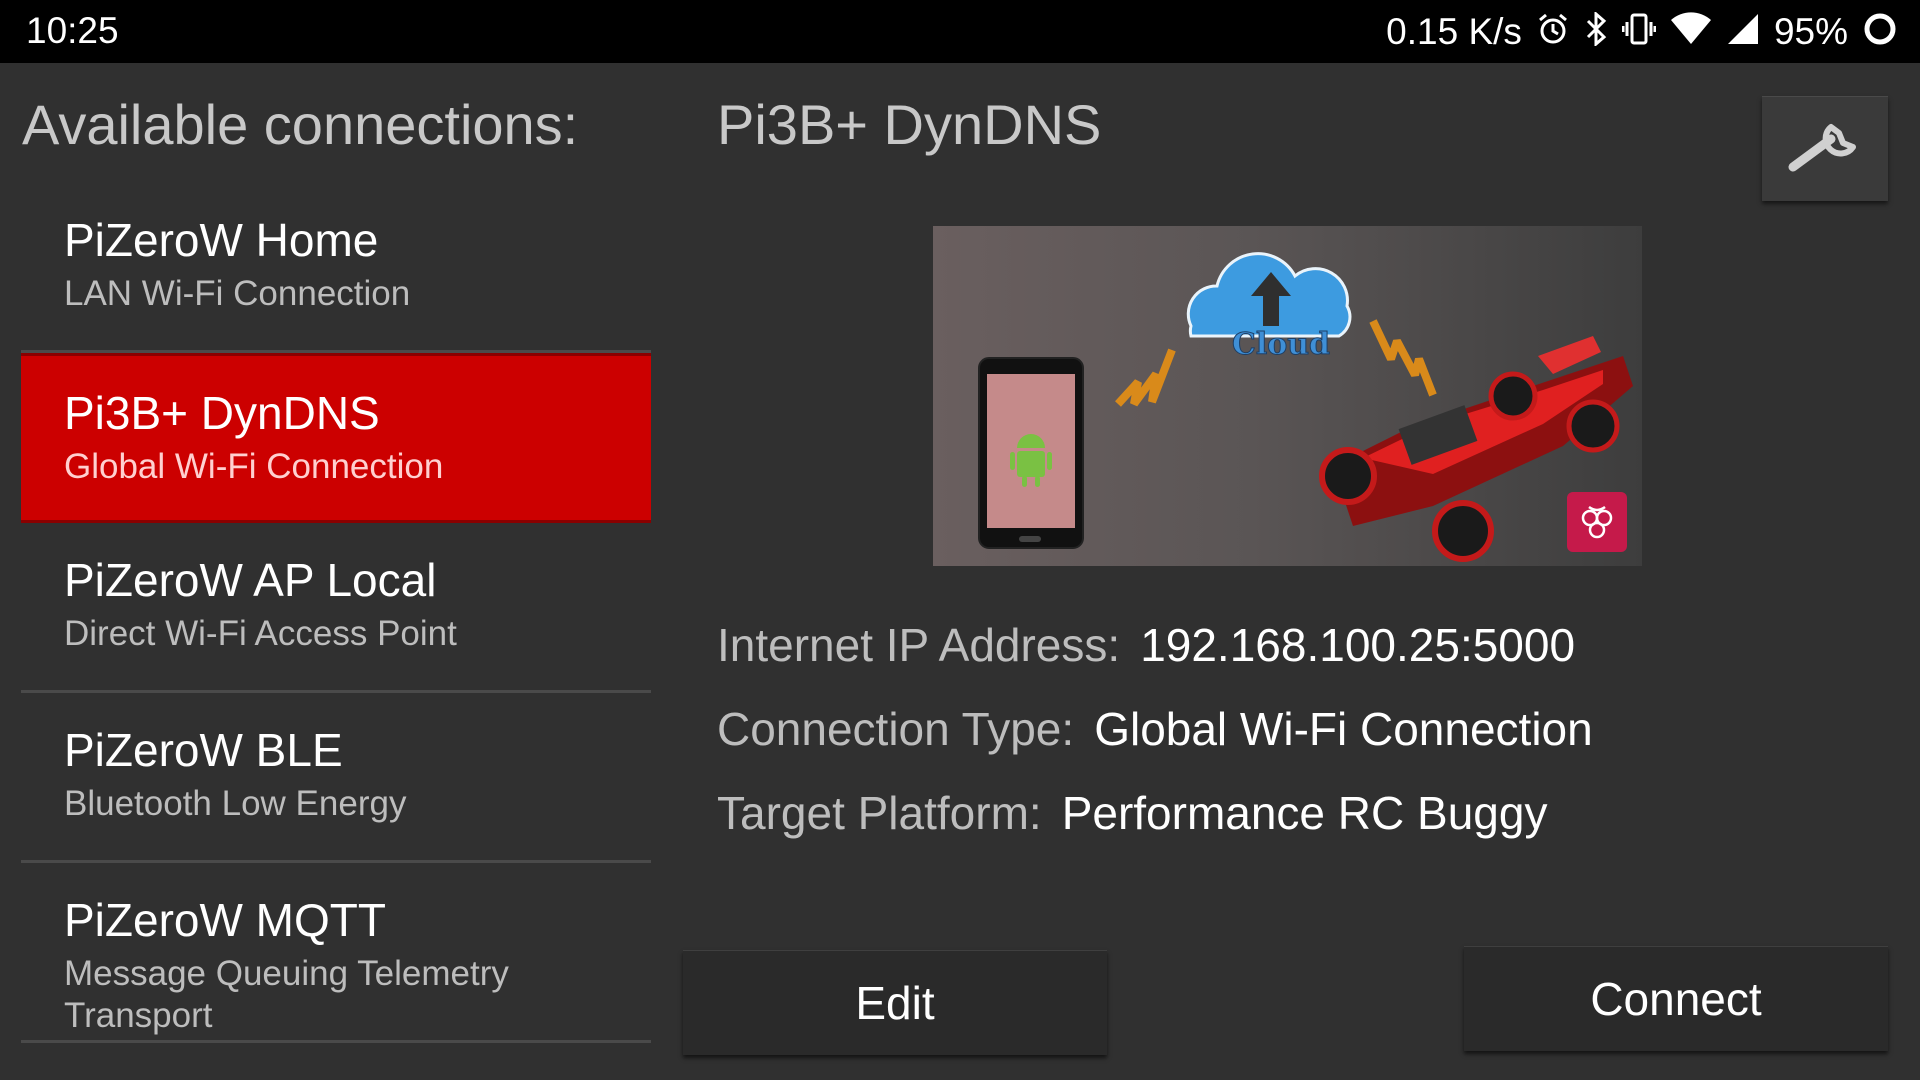  What do you see at coordinates (1281, 344) in the screenshot?
I see `svg-text: Cloud` at bounding box center [1281, 344].